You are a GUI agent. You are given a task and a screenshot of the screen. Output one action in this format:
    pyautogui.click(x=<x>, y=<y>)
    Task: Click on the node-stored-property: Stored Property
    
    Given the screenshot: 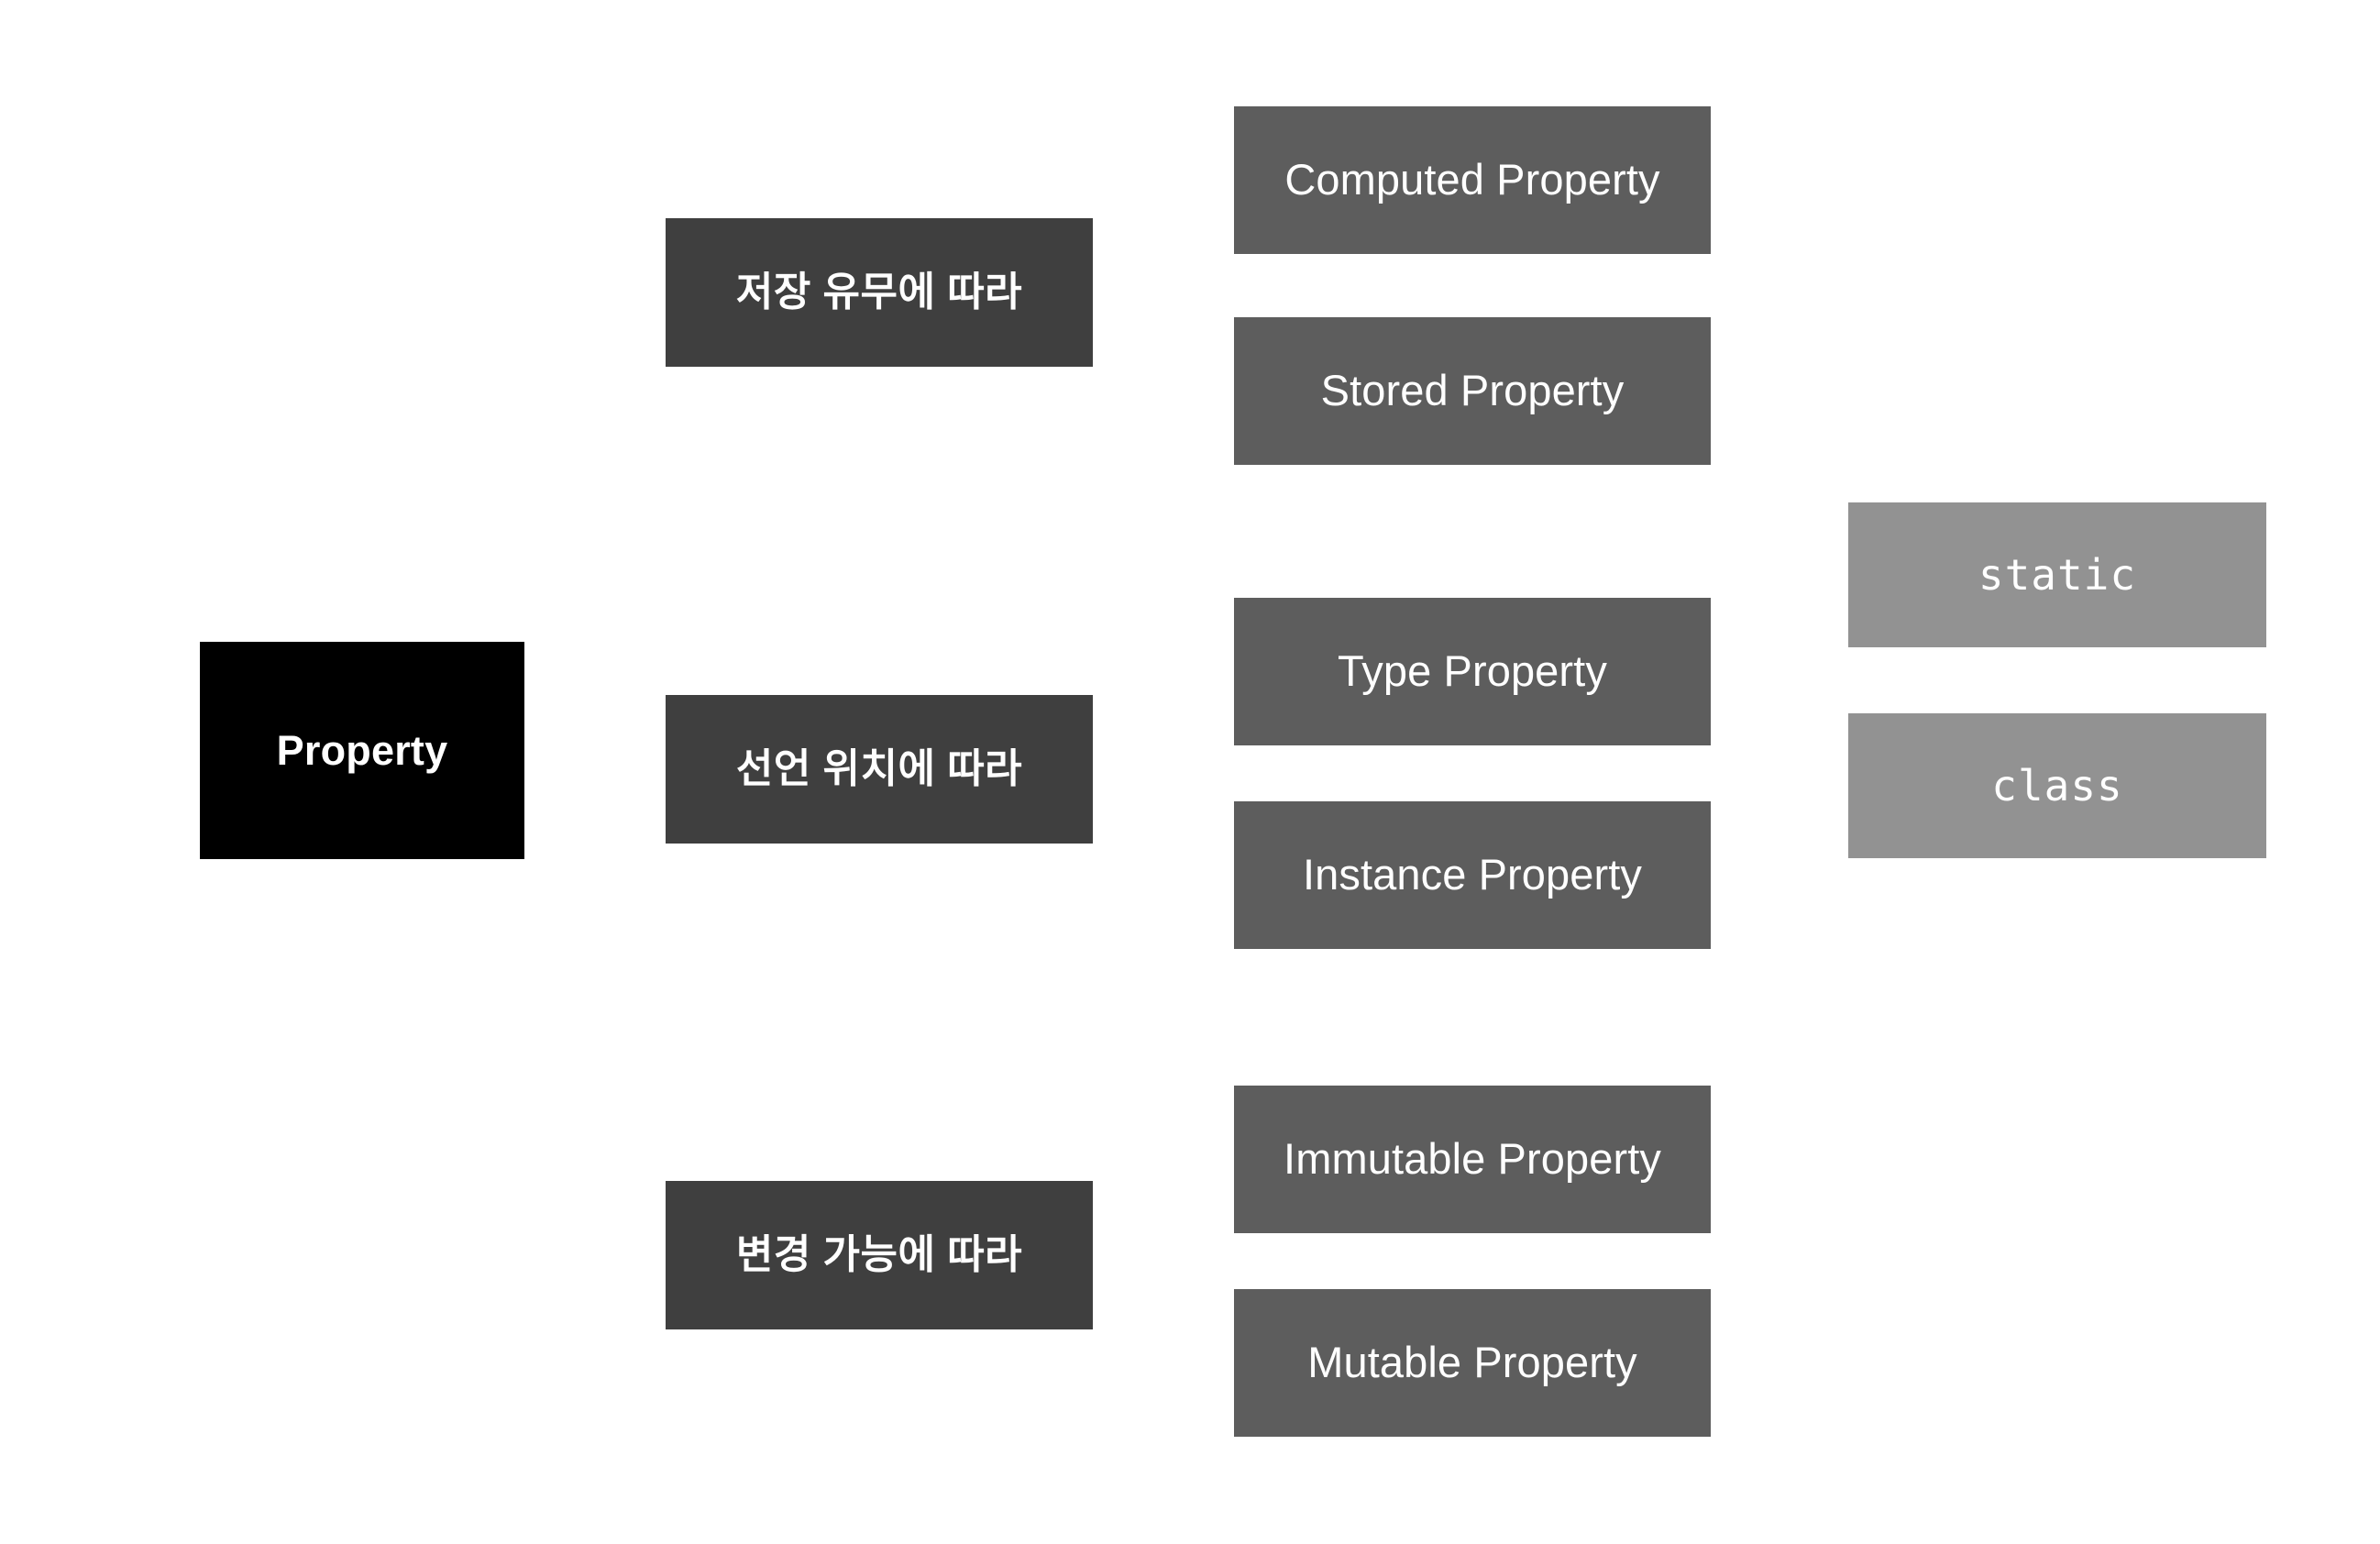 What is the action you would take?
    pyautogui.click(x=1472, y=391)
    